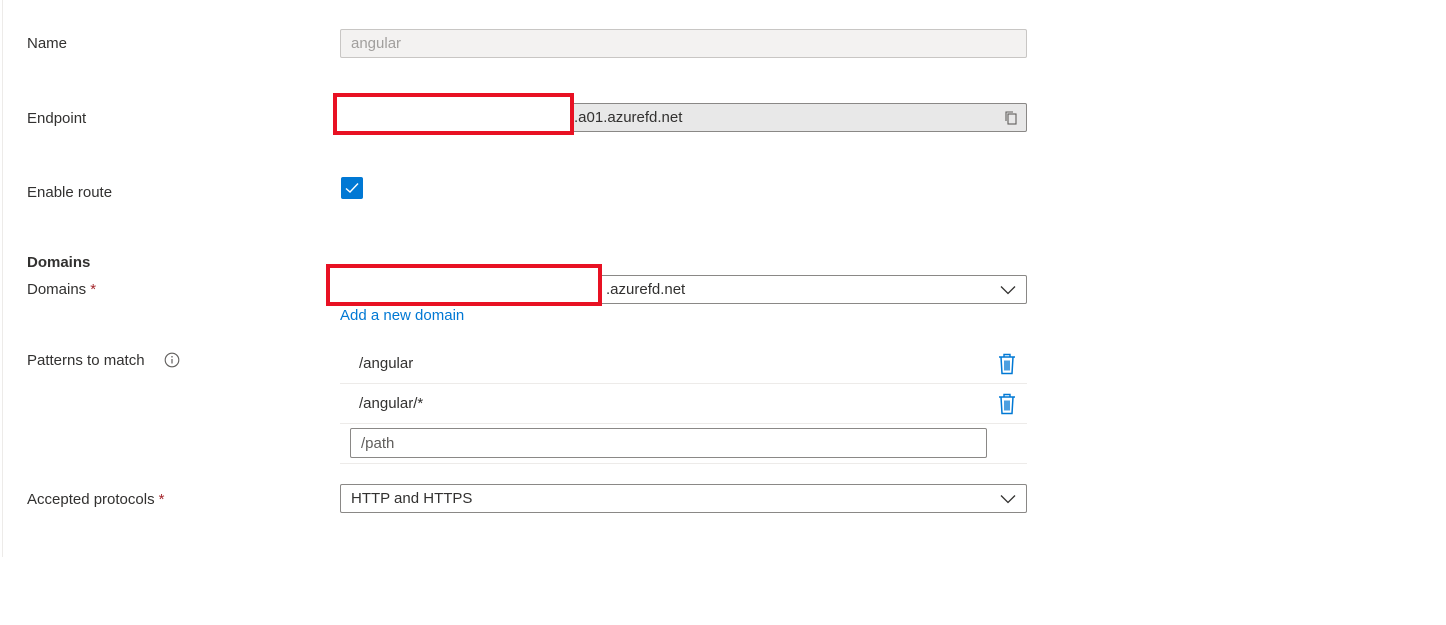  Describe the element at coordinates (412, 498) in the screenshot. I see `protocols-value: HTTP and HTTPS` at that location.